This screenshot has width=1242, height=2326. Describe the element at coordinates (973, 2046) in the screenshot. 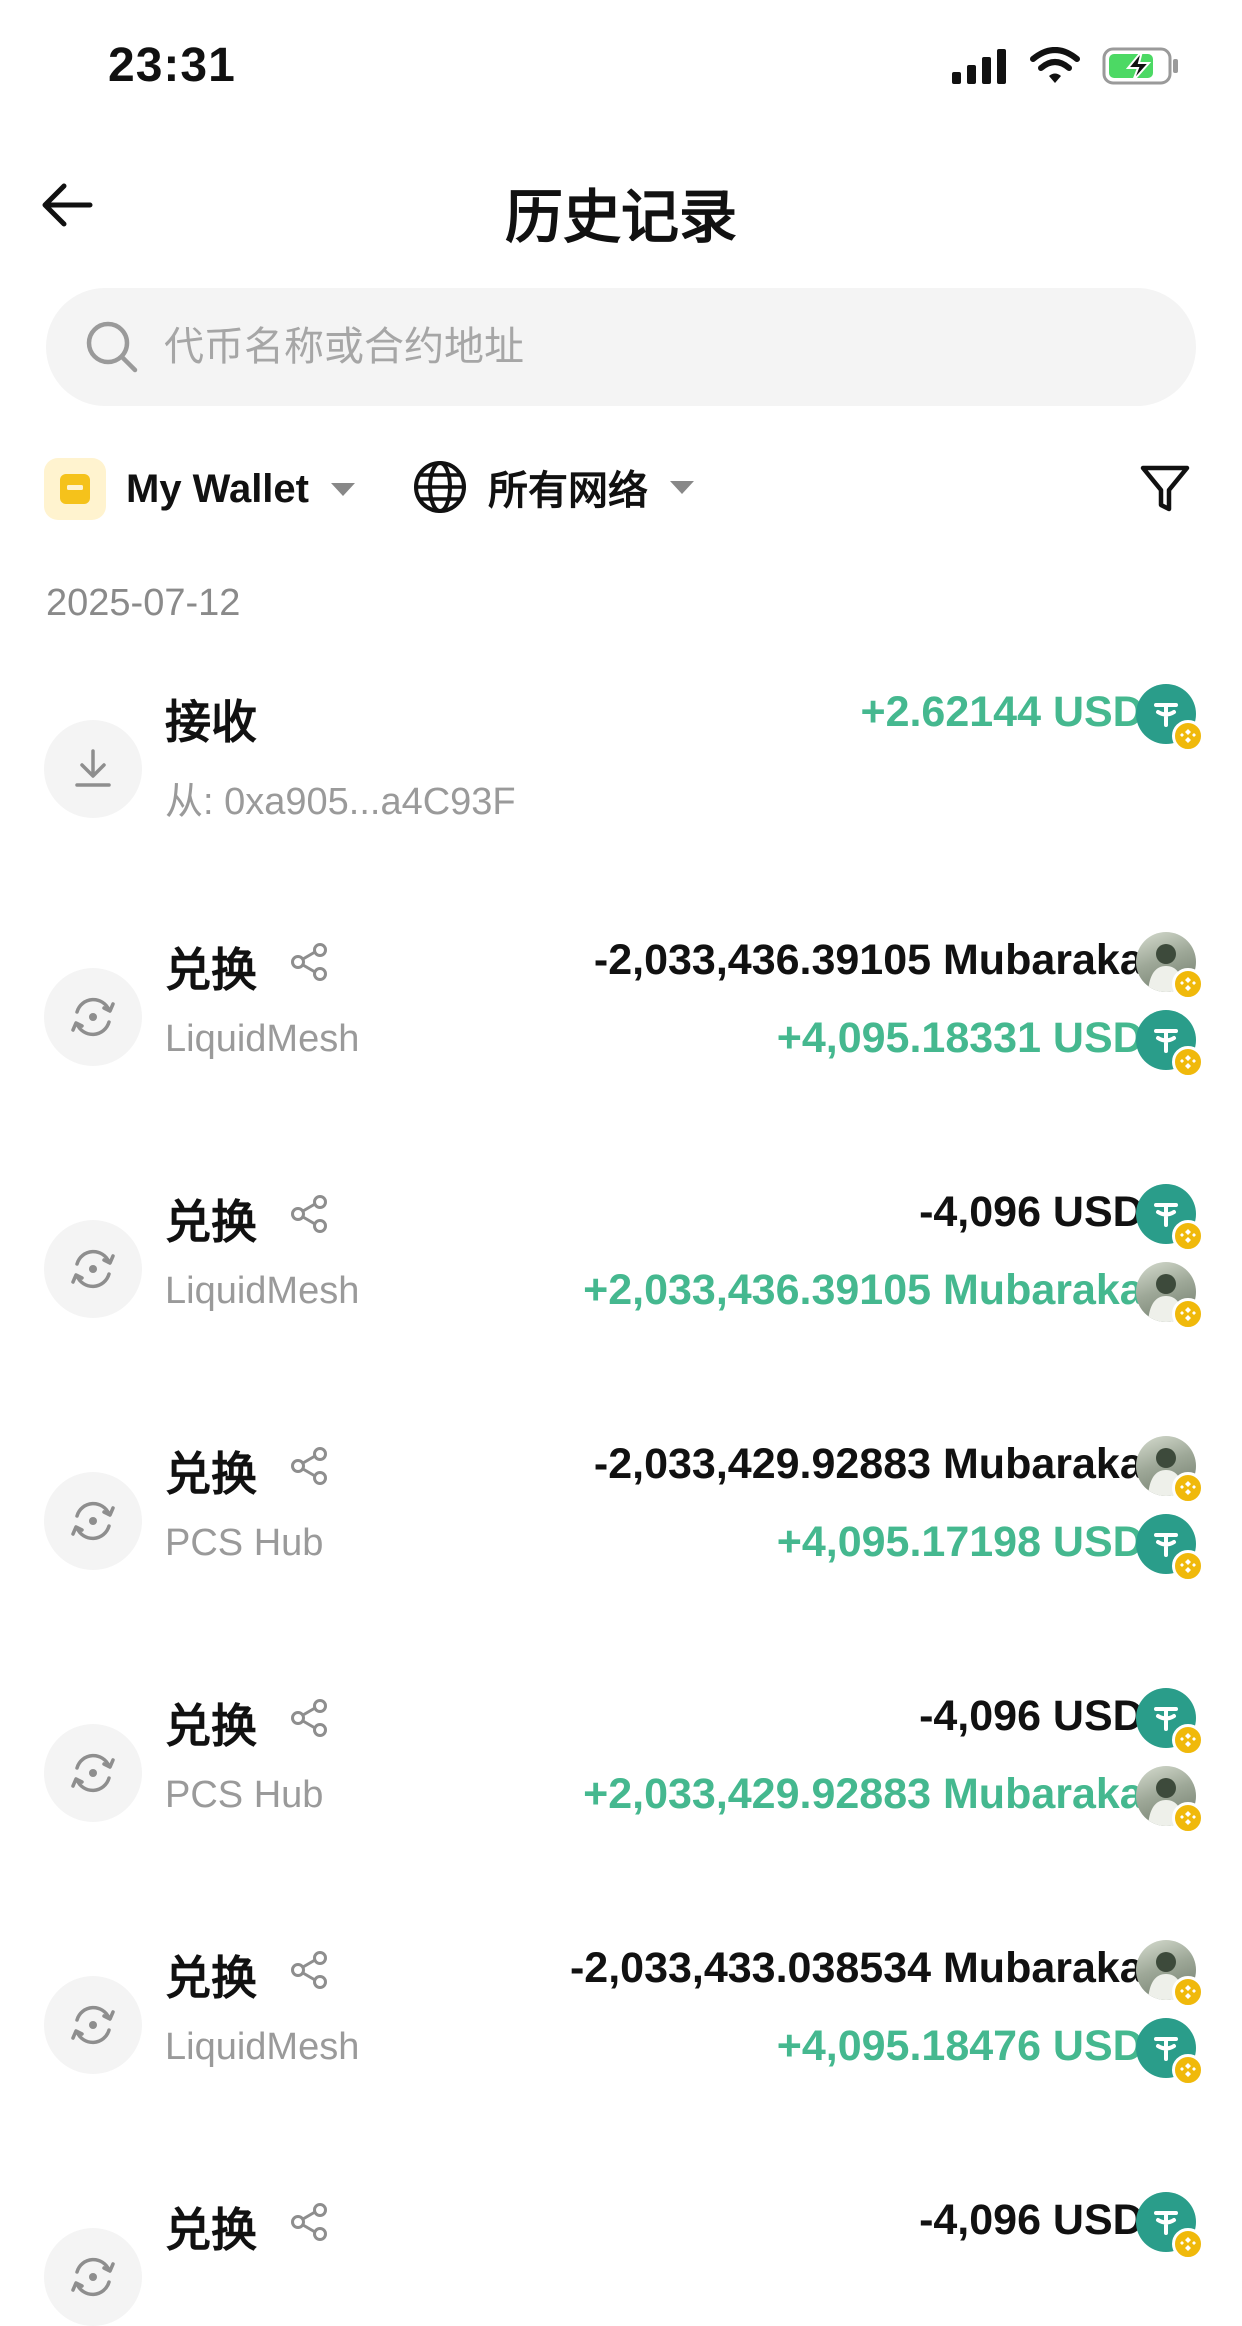

I see `transaction-amount: +4,095.18476 USDT` at that location.